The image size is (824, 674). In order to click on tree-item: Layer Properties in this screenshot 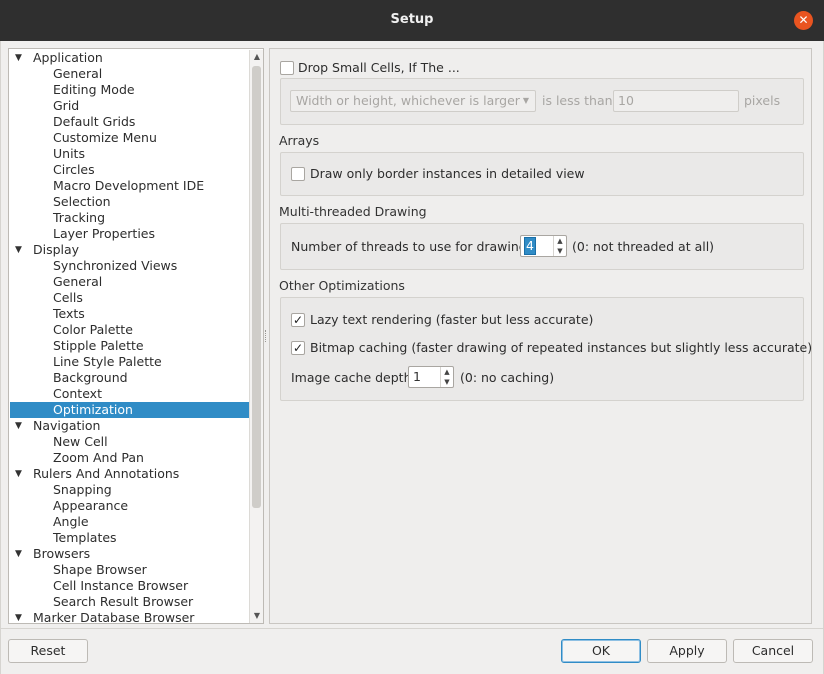, I will do `click(129, 234)`.